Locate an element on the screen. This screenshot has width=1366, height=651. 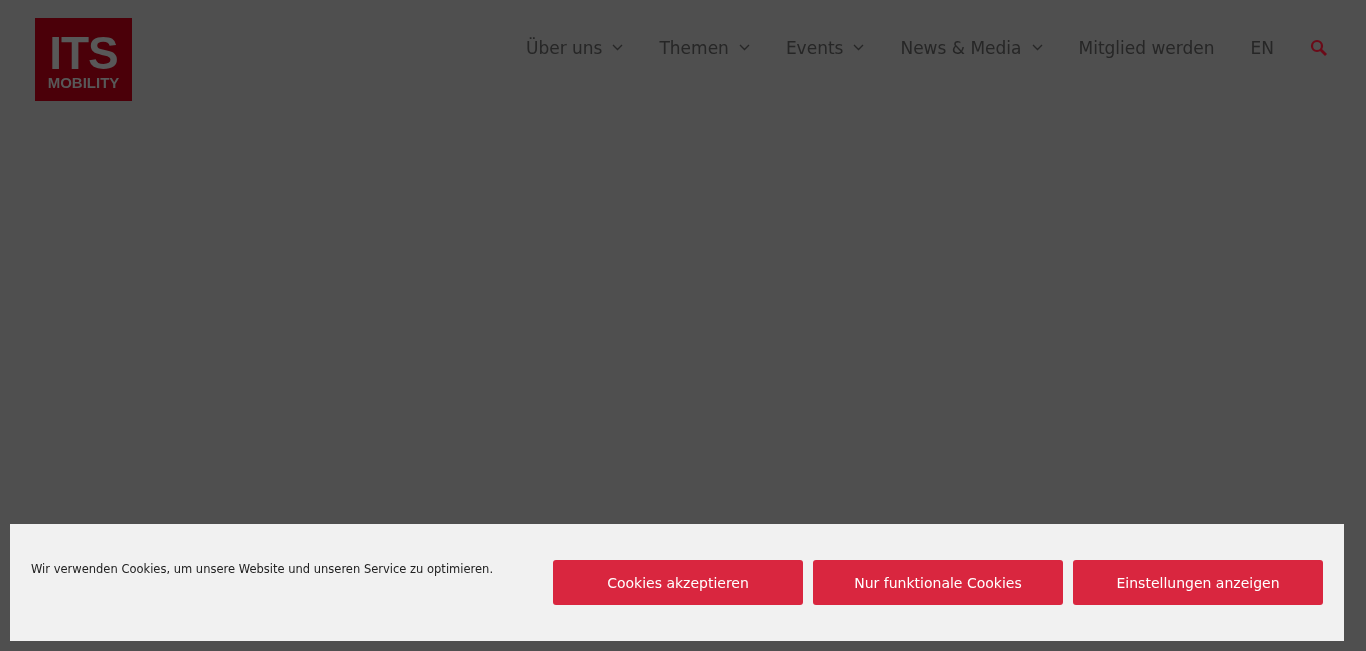
cookie-button: Cookies akzeptieren is located at coordinates (678, 582).